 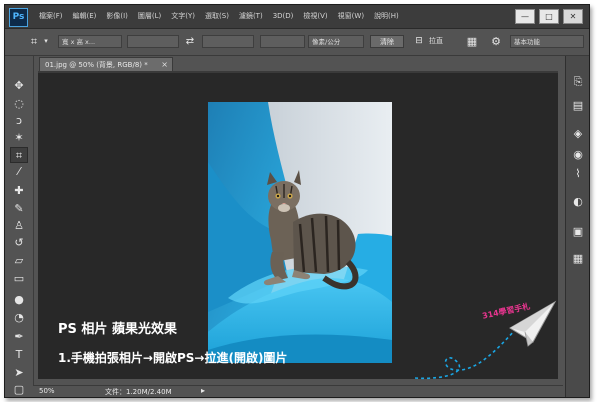 I want to click on history-brush-tool-icon: ↺, so click(x=19, y=243).